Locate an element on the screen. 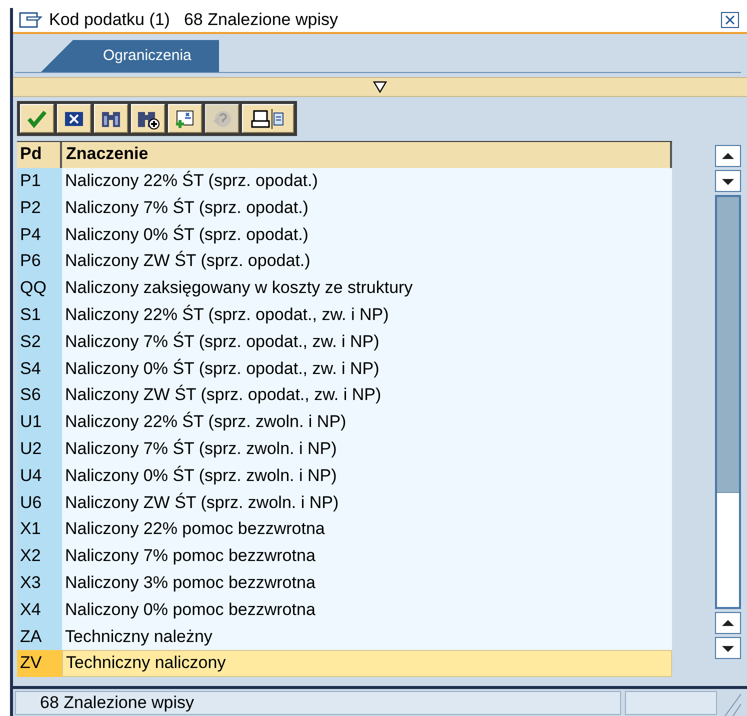 The width and height of the screenshot is (747, 716). table-cell: Naliczony 0% ŚT (sprz. opodat.) is located at coordinates (367, 235).